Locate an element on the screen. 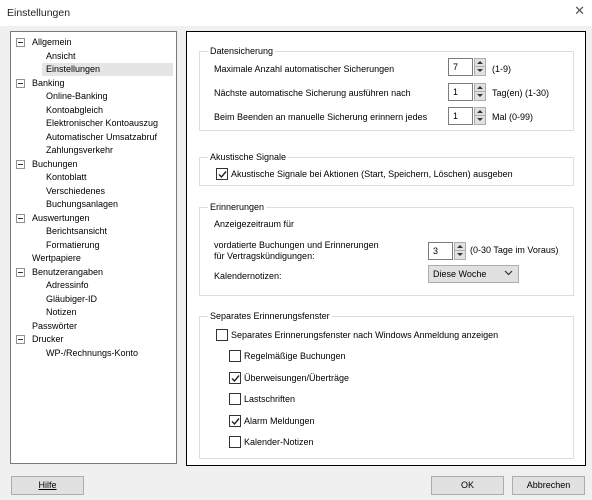 This screenshot has width=592, height=500. tree-item-label: Elektronischer Kontoauszug is located at coordinates (102, 123).